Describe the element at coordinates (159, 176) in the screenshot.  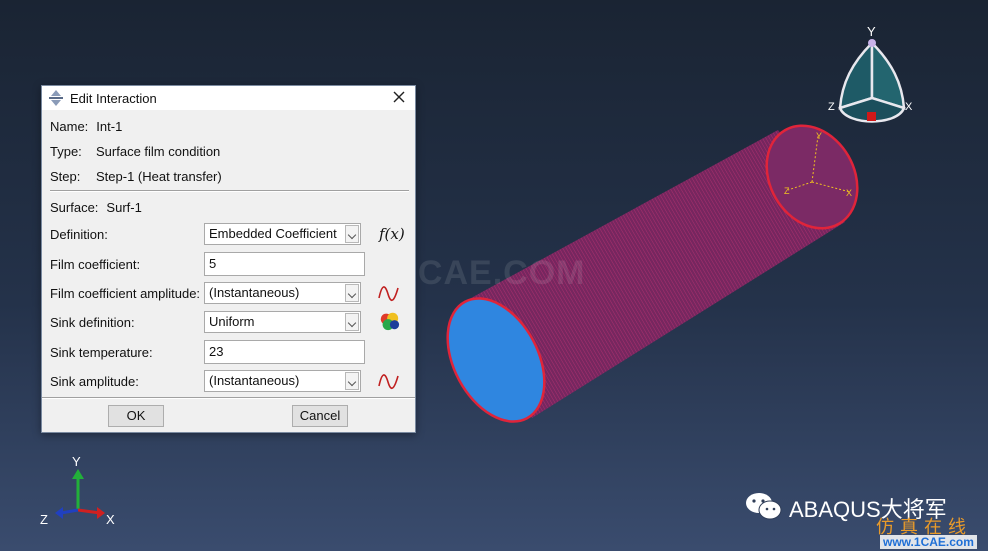
I see `step-value: Step-1 (Heat transfer)` at that location.